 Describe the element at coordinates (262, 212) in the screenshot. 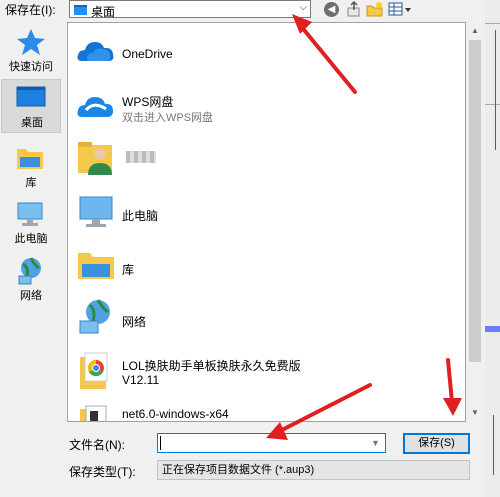

I see `list-item-this-pc: 此电脑` at that location.